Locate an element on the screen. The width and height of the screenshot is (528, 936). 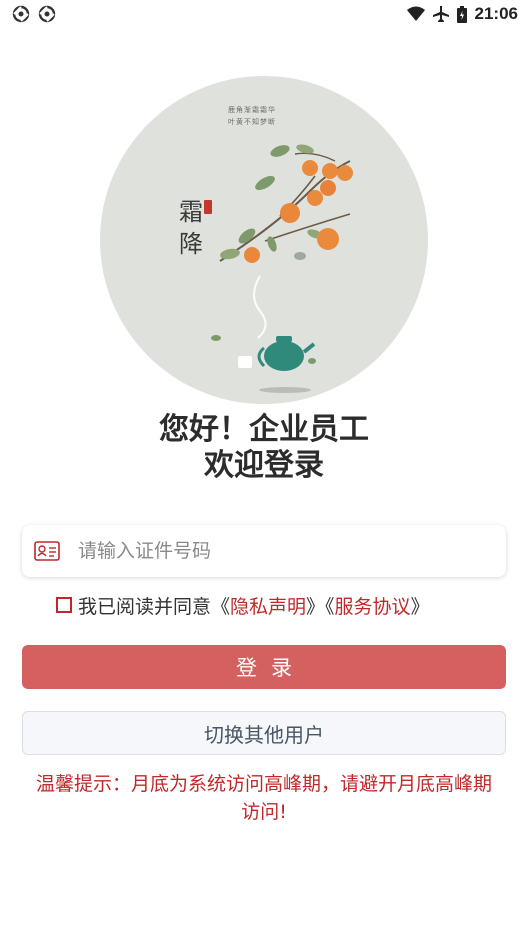
poem-line: 鹿角渐霜霜华 is located at coordinates (252, 110).